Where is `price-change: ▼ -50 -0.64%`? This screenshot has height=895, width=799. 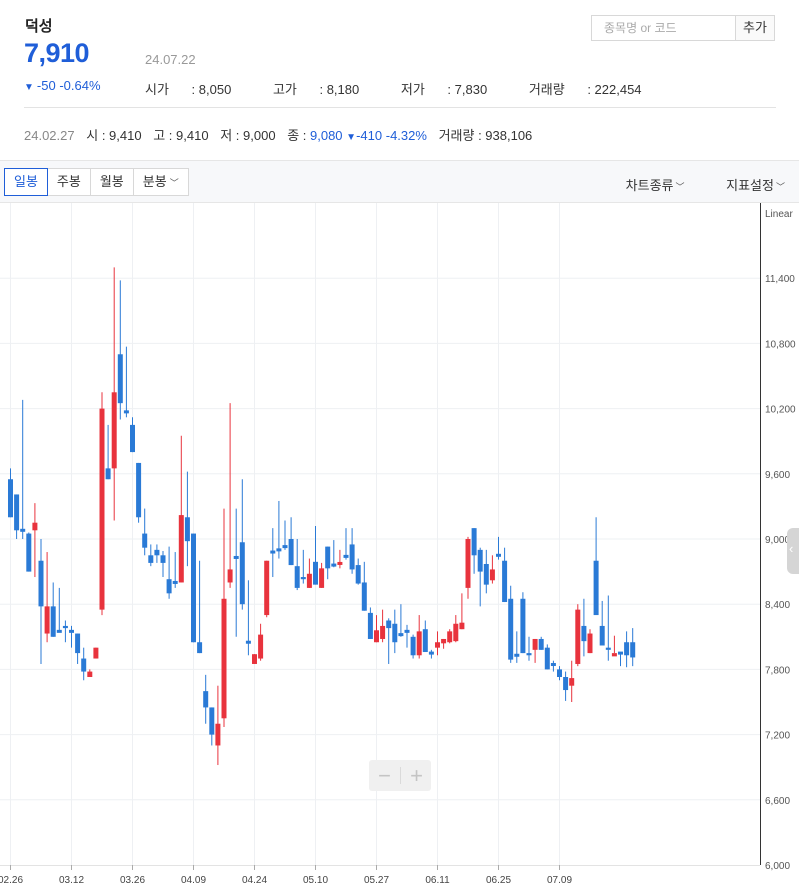
price-change: ▼ -50 -0.64% is located at coordinates (62, 85).